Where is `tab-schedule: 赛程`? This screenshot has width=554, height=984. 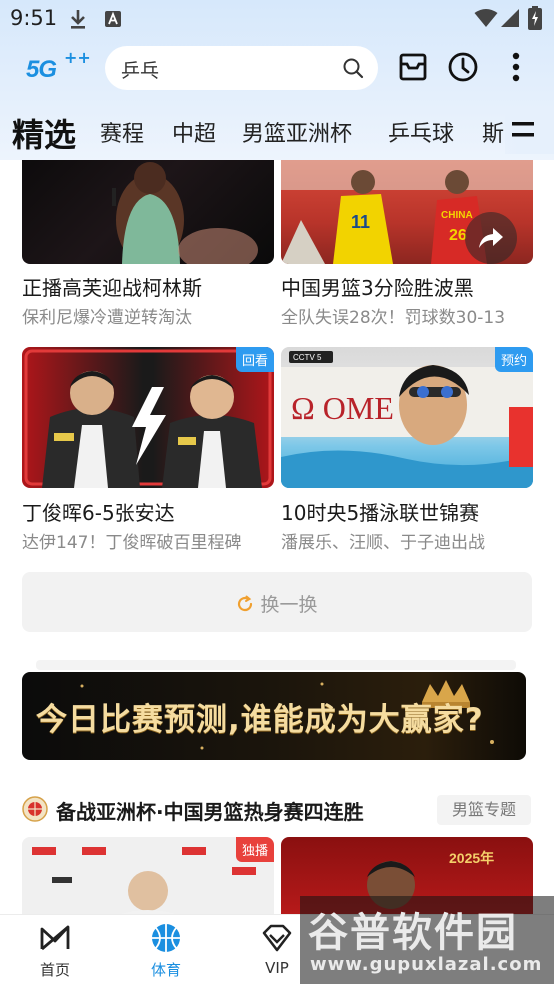 tab-schedule: 赛程 is located at coordinates (122, 132).